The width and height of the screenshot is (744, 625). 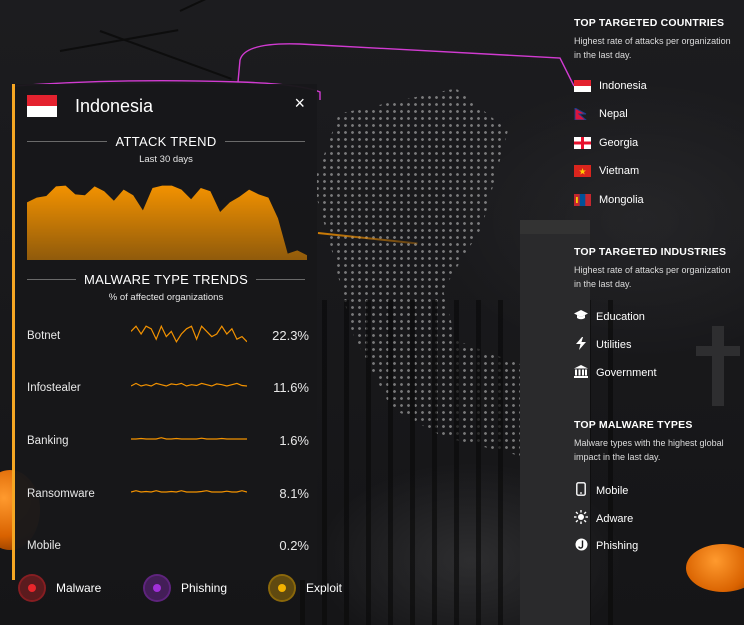 I want to click on country-item-nepal: Nepal, so click(x=601, y=114).